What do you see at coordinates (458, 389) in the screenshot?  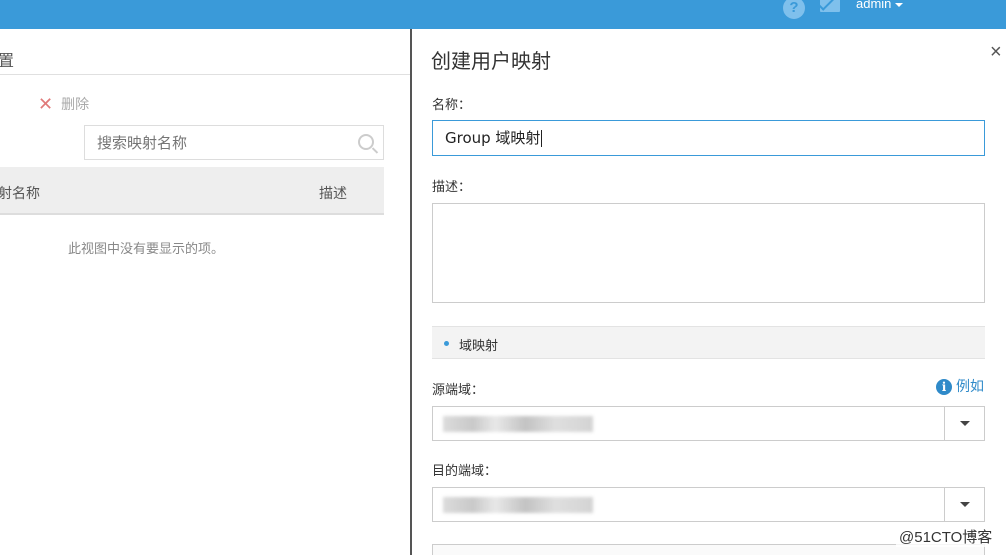 I see `source-domain-label: 源端域：` at bounding box center [458, 389].